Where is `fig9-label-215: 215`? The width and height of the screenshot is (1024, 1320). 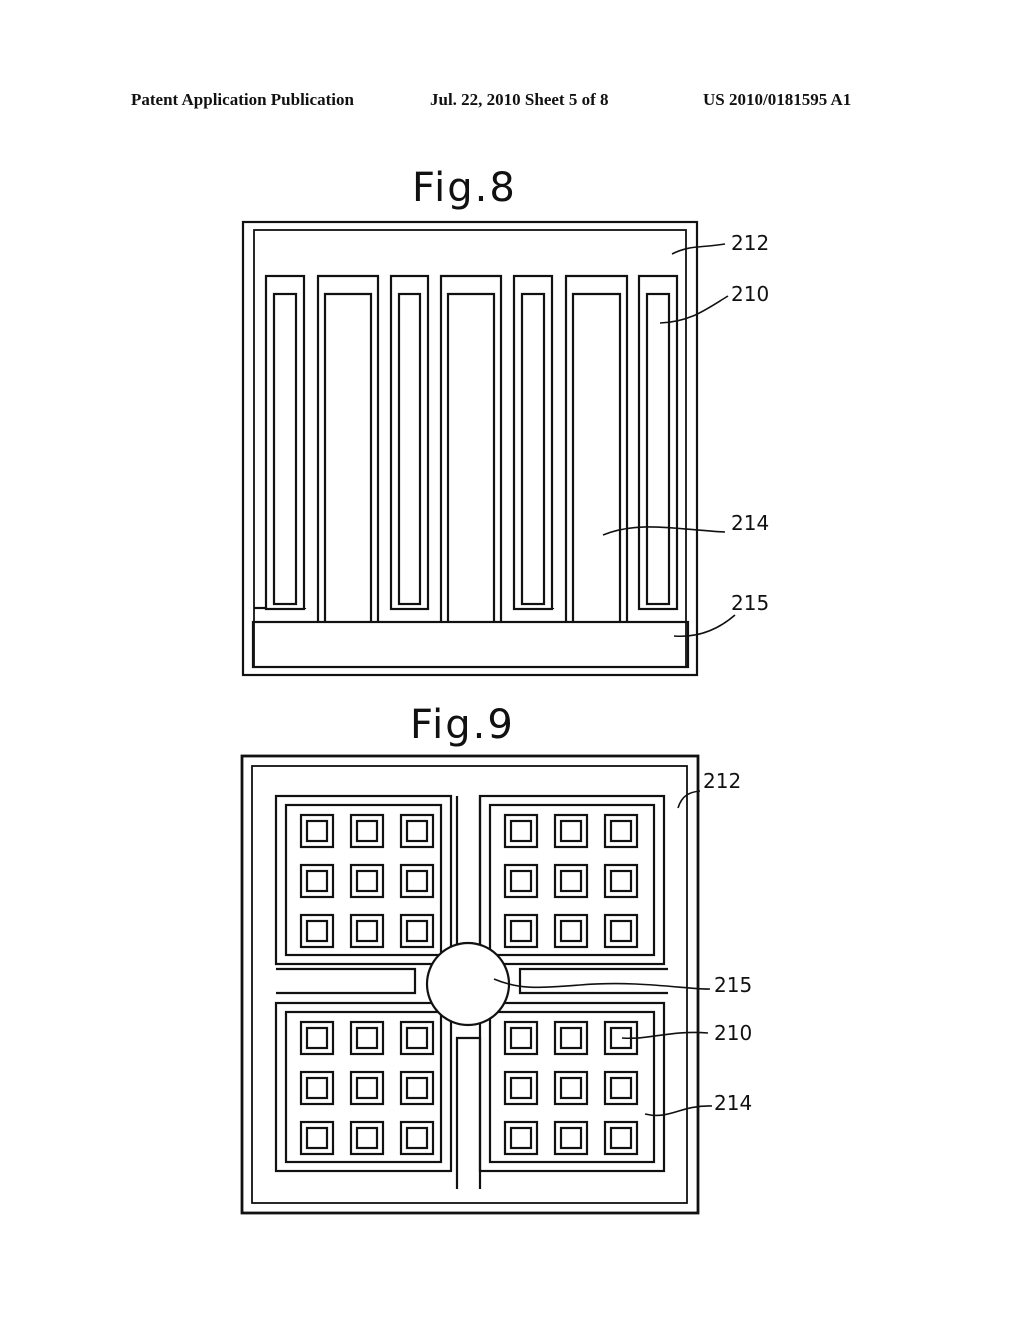
fig9-label-215: 215 is located at coordinates (733, 985).